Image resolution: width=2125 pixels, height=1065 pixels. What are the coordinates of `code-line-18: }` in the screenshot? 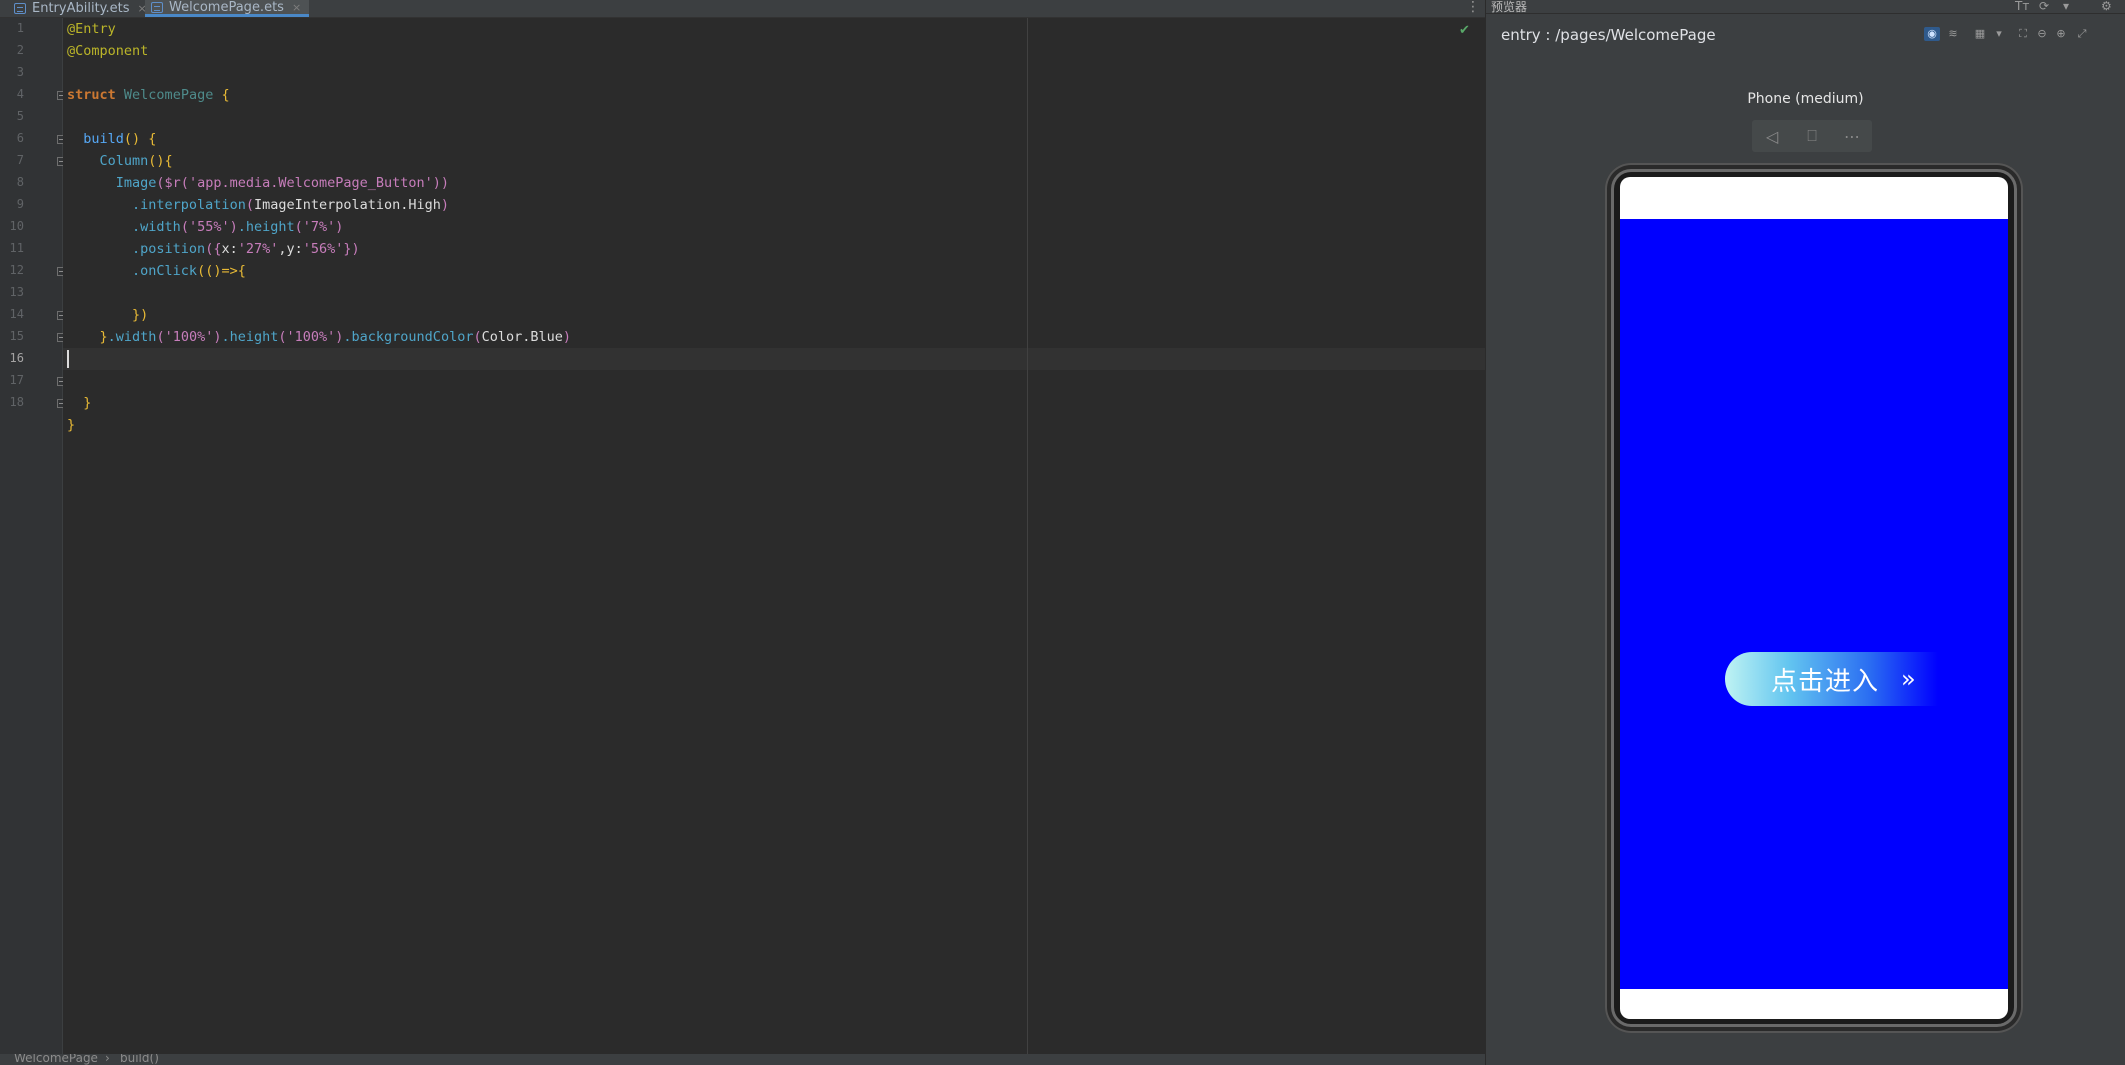 It's located at (71, 425).